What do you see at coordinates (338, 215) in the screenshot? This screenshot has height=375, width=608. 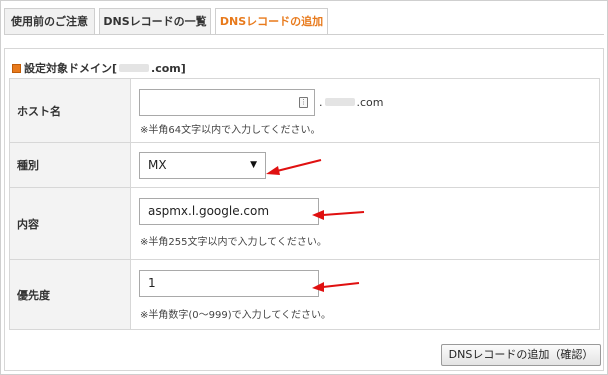 I see `annotation-arrow-content` at bounding box center [338, 215].